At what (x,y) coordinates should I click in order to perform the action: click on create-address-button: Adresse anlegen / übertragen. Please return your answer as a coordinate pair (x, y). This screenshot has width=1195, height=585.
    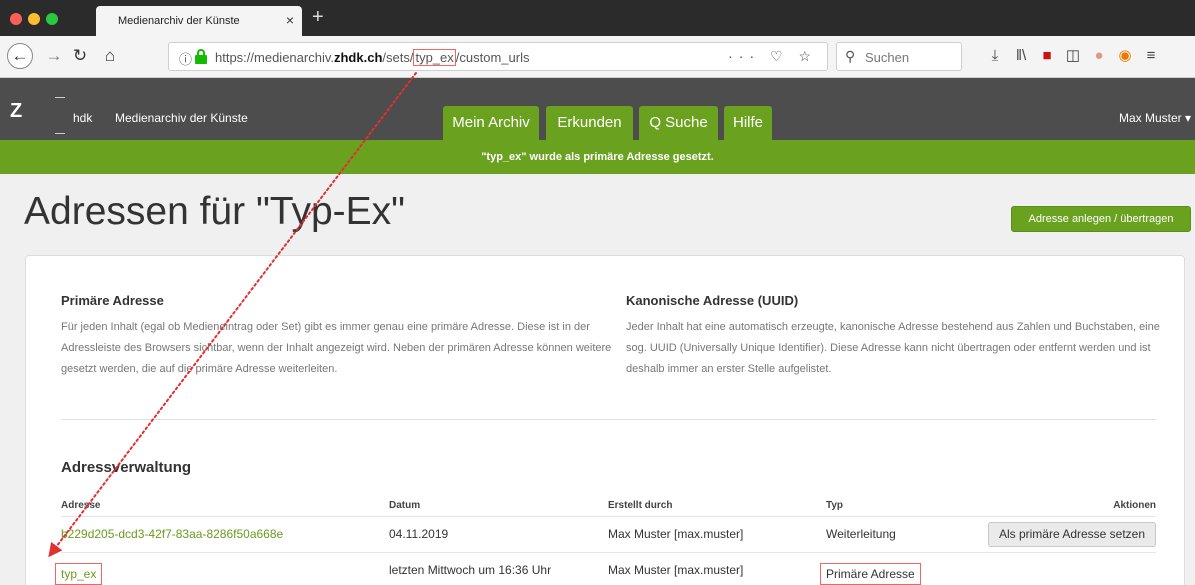
    Looking at the image, I should click on (1101, 219).